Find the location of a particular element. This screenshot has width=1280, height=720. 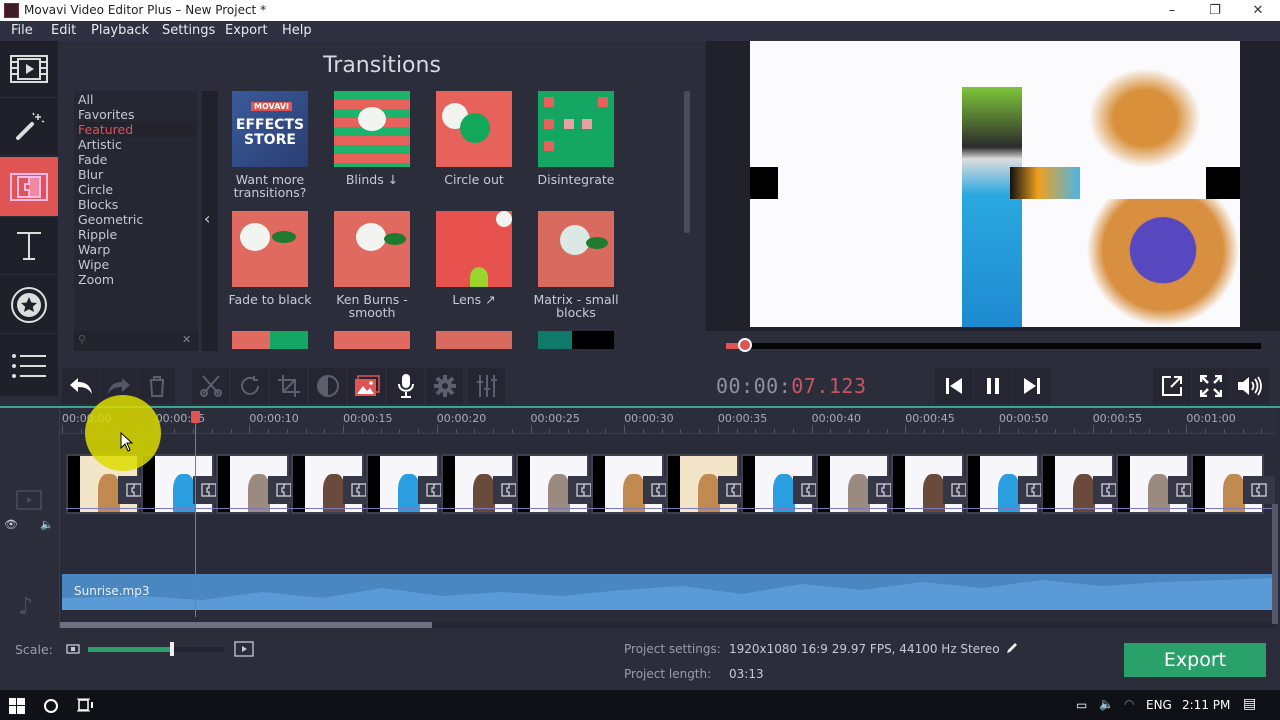

volume-tray-icon: 🔈 is located at coordinates (1106, 704).